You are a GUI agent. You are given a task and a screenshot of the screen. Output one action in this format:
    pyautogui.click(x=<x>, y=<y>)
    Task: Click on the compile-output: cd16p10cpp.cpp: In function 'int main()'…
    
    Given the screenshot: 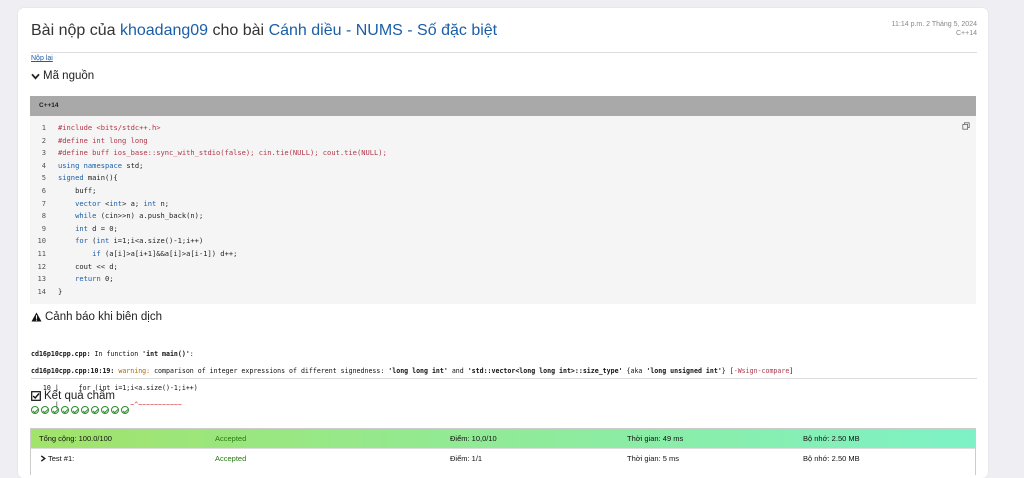 What is the action you would take?
    pyautogui.click(x=412, y=384)
    